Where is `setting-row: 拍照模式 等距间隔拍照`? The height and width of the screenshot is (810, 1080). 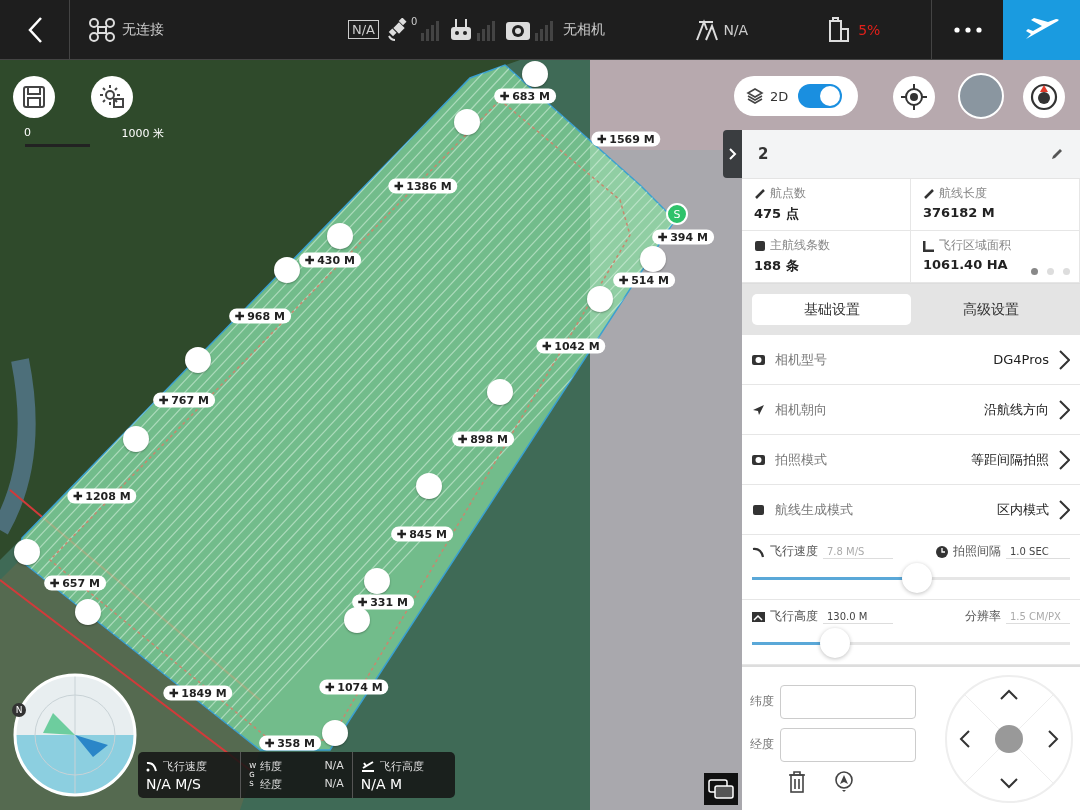 setting-row: 拍照模式 等距间隔拍照 is located at coordinates (911, 460).